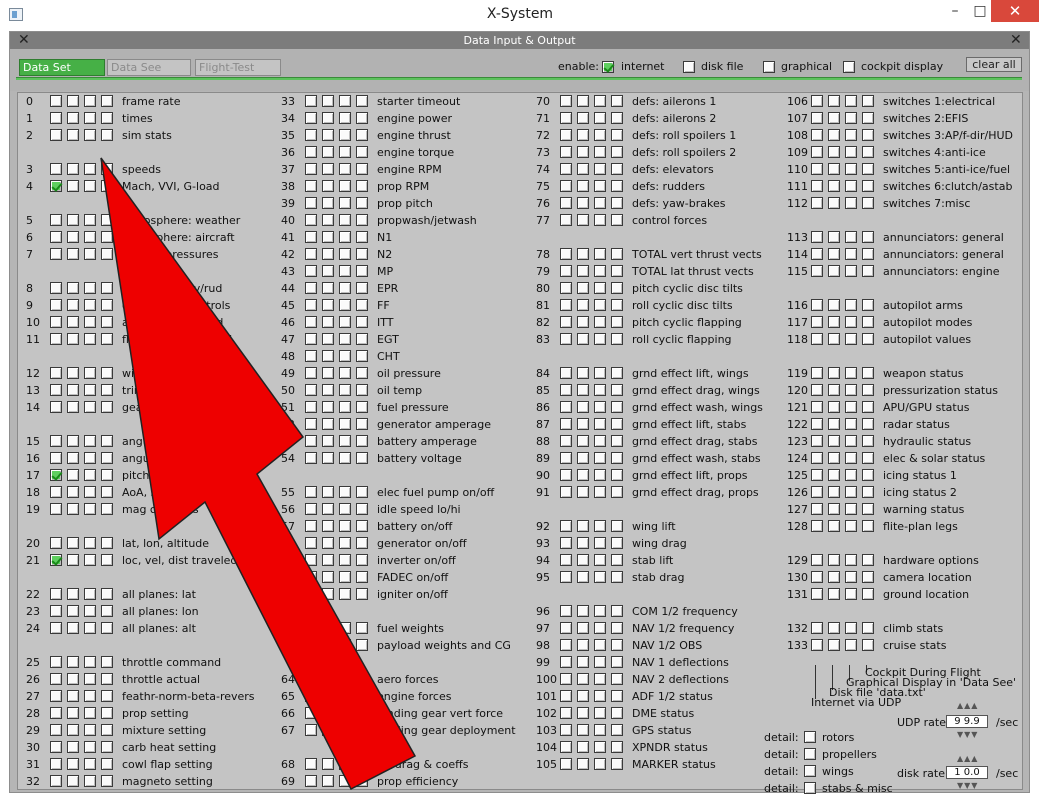 The height and width of the screenshot is (807, 1040). I want to click on maximize-button: □, so click(980, 11).